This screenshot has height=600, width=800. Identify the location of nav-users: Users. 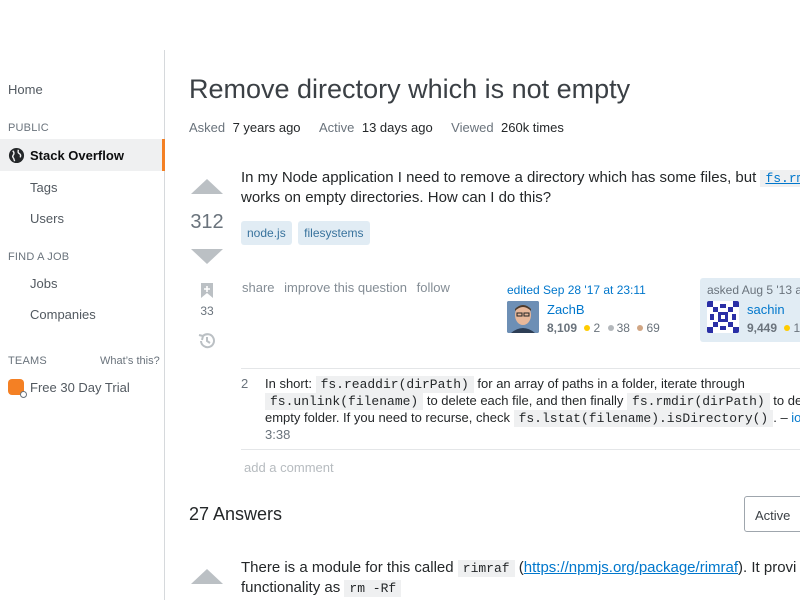
(47, 218).